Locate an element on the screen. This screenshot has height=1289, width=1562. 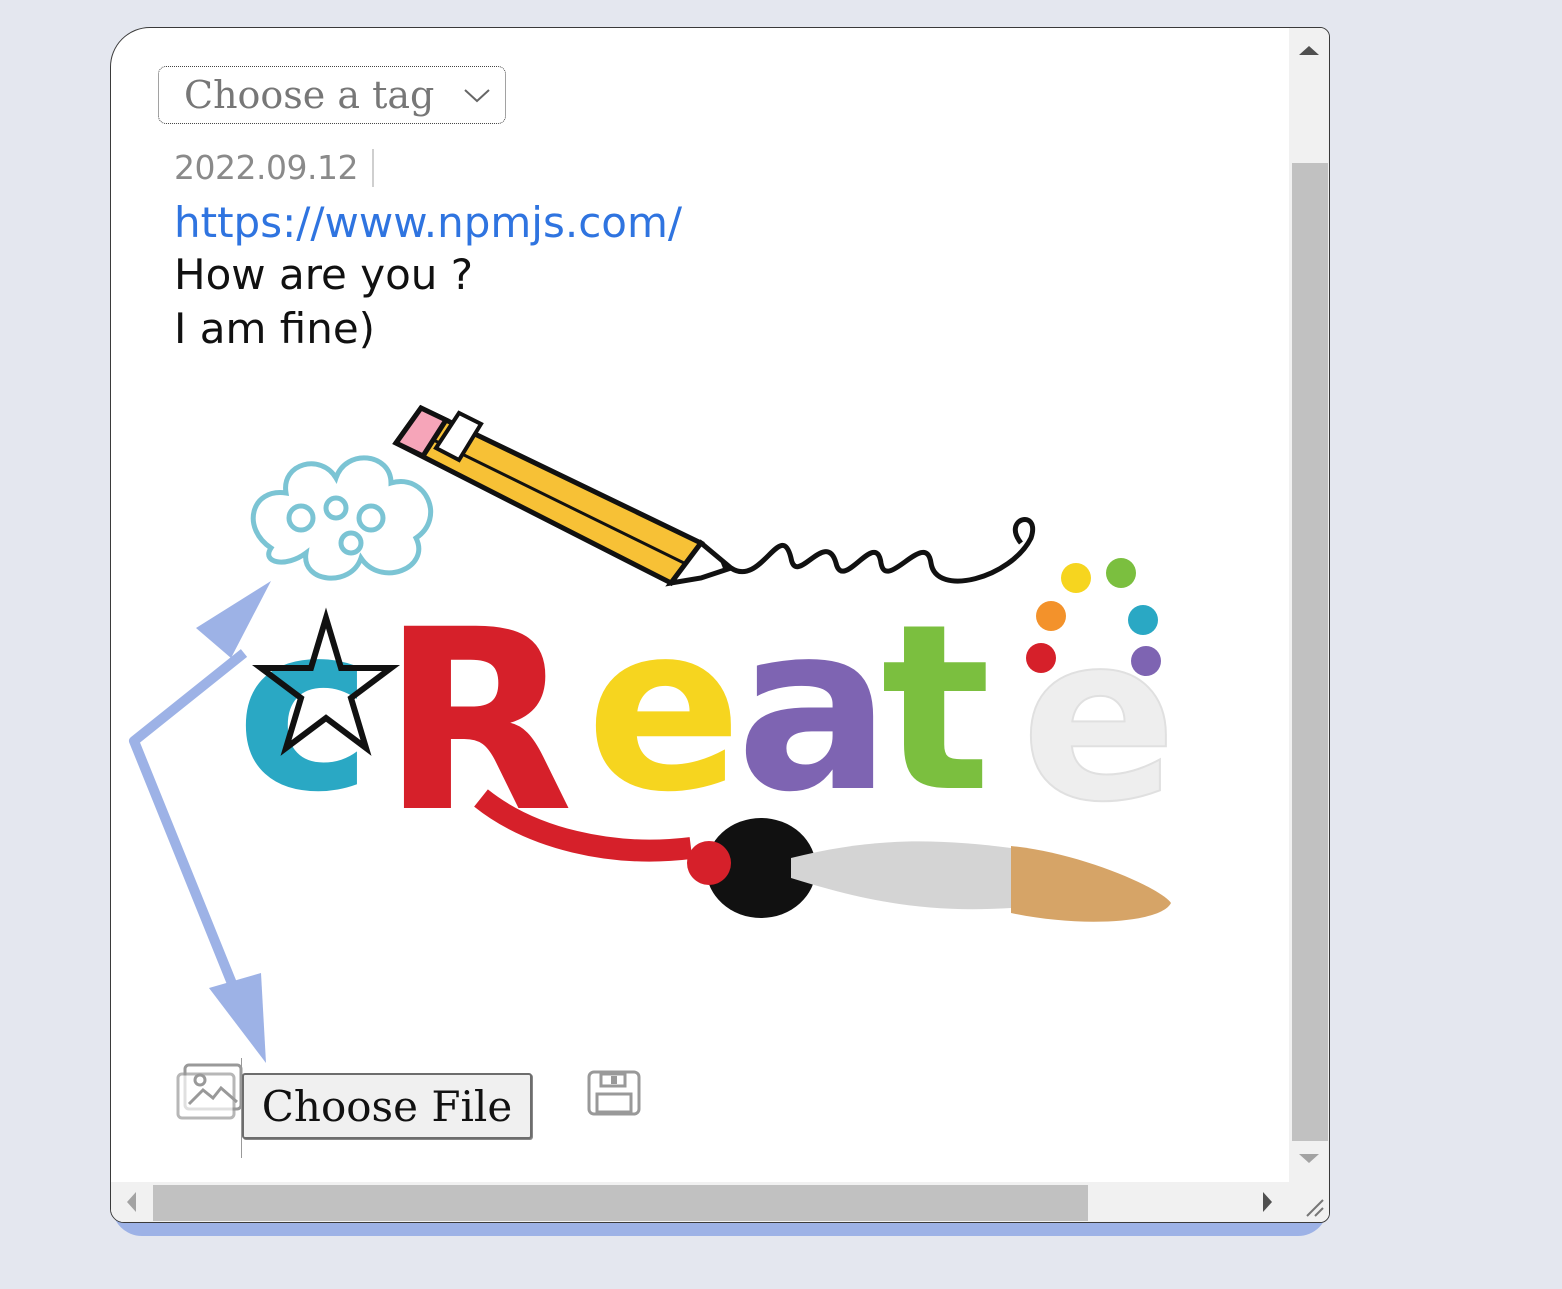
letter-a: a is located at coordinates (813, 709).